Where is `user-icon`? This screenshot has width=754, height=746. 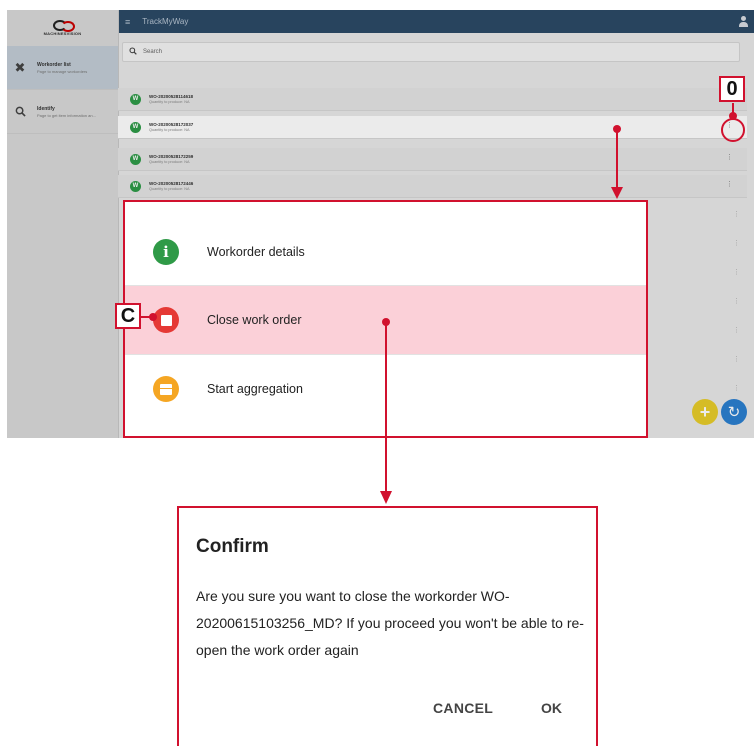 user-icon is located at coordinates (743, 21).